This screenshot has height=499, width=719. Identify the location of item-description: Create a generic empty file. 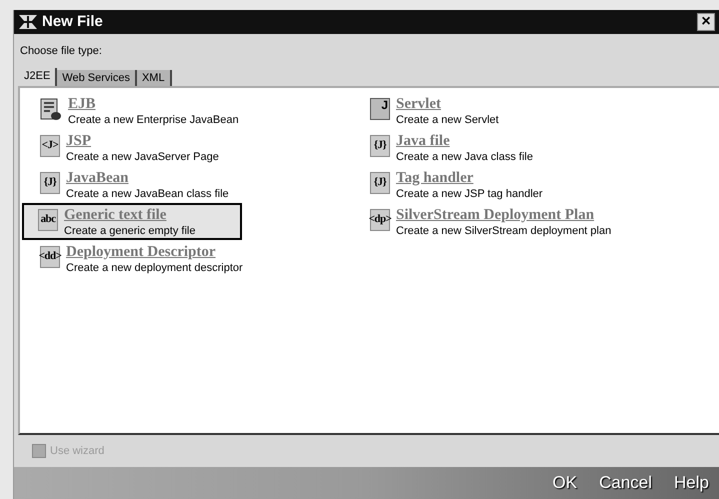
(130, 231).